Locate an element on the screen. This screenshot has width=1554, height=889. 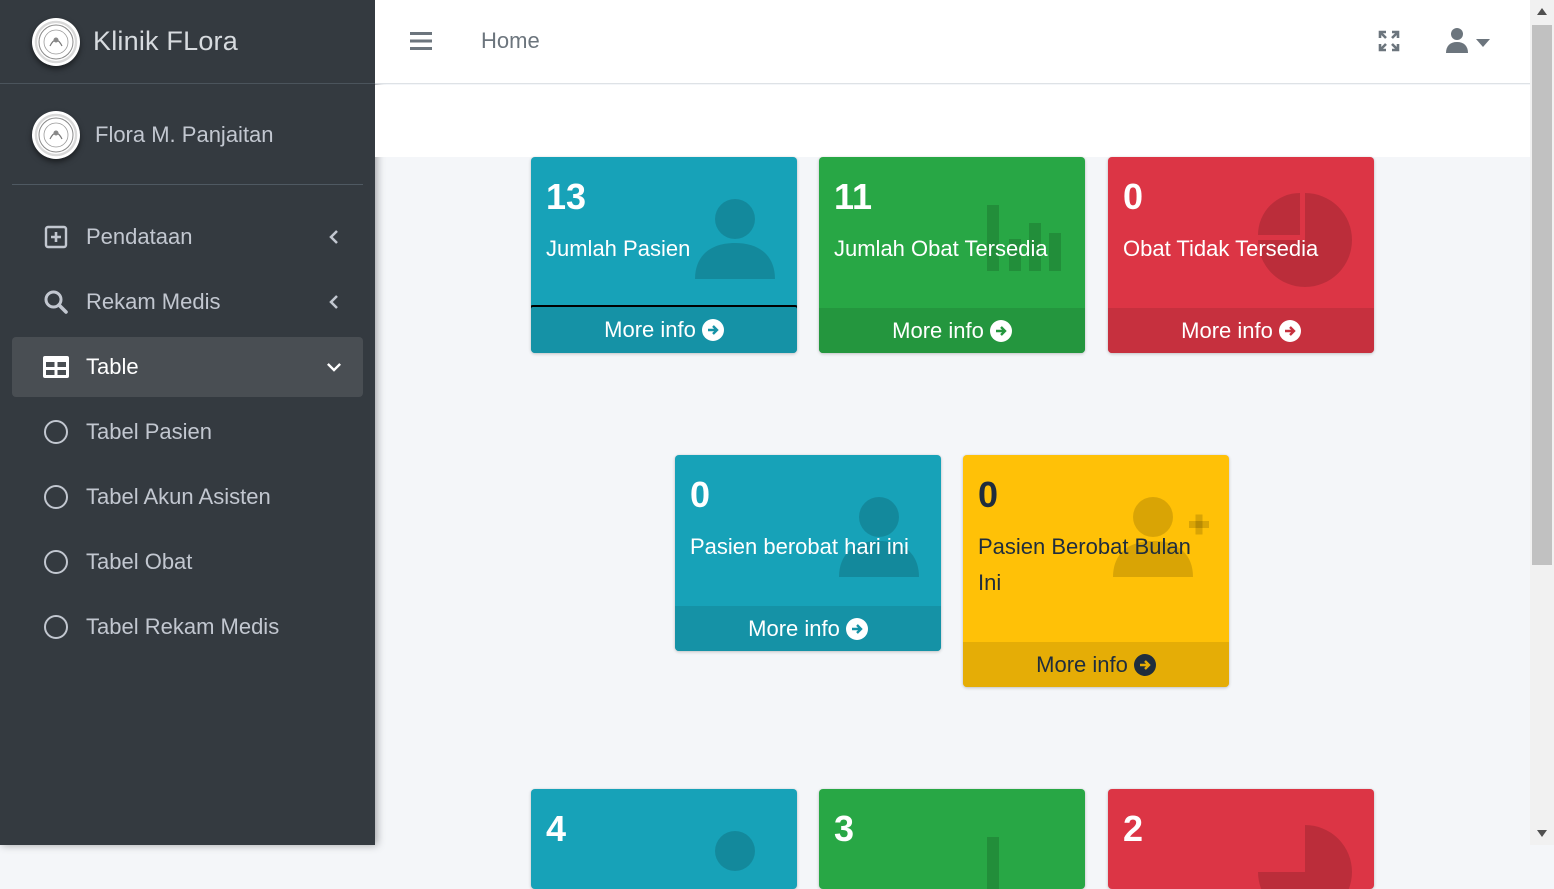
box-label: Jumlah Obat Tersedia is located at coordinates (941, 248).